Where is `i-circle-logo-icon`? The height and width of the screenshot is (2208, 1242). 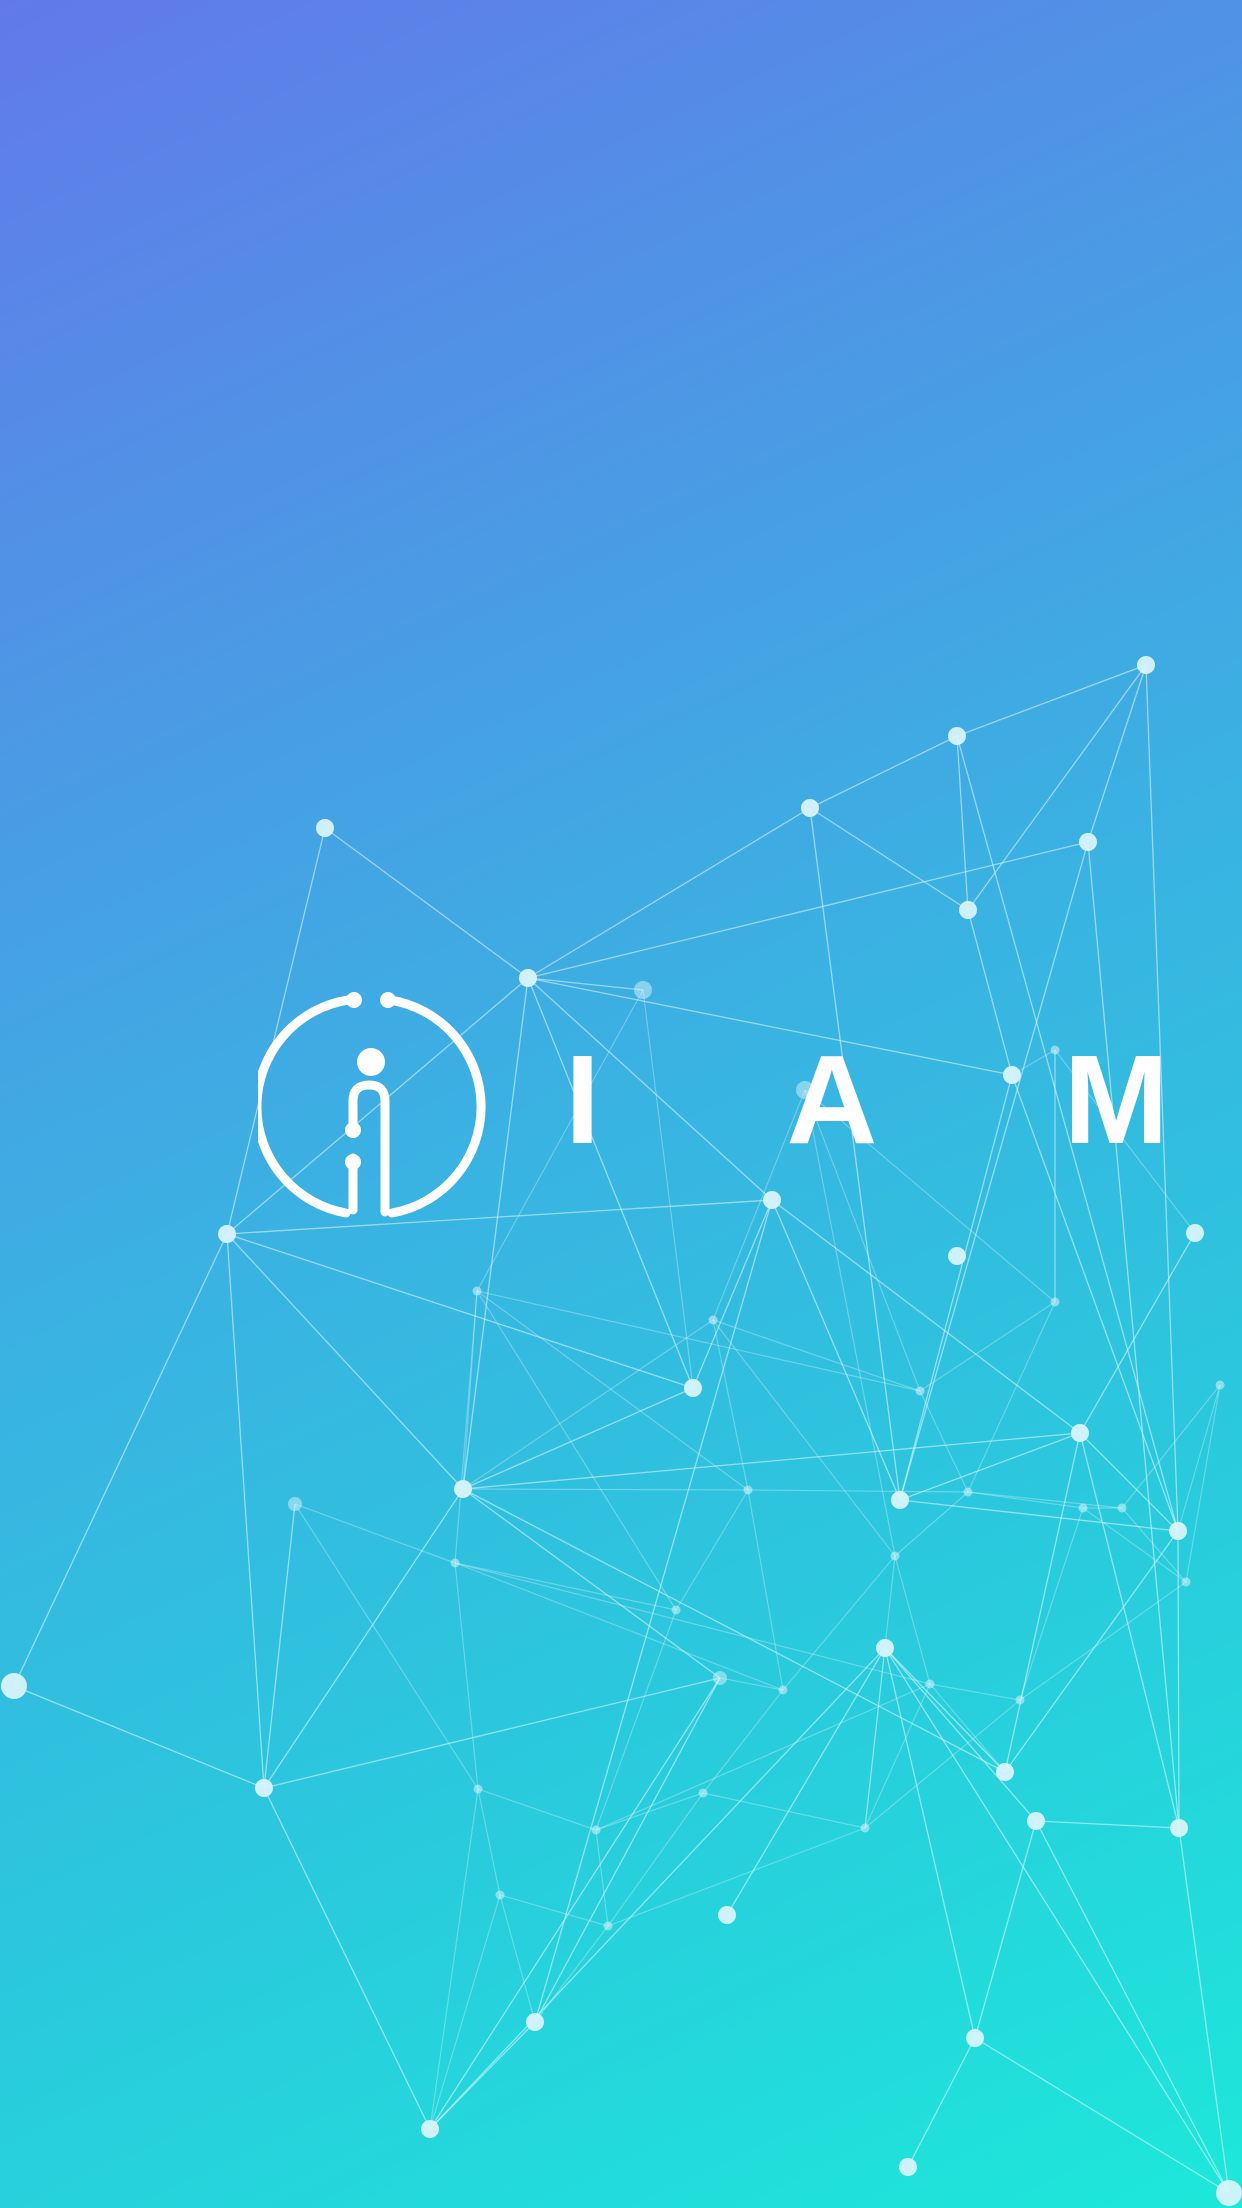 i-circle-logo-icon is located at coordinates (372, 1105).